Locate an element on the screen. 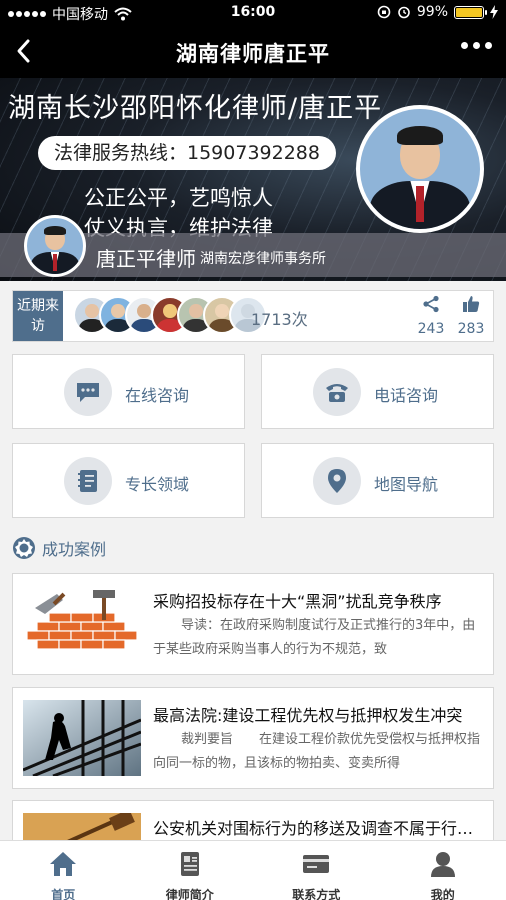 The image size is (506, 900). alarm-icon is located at coordinates (404, 12).